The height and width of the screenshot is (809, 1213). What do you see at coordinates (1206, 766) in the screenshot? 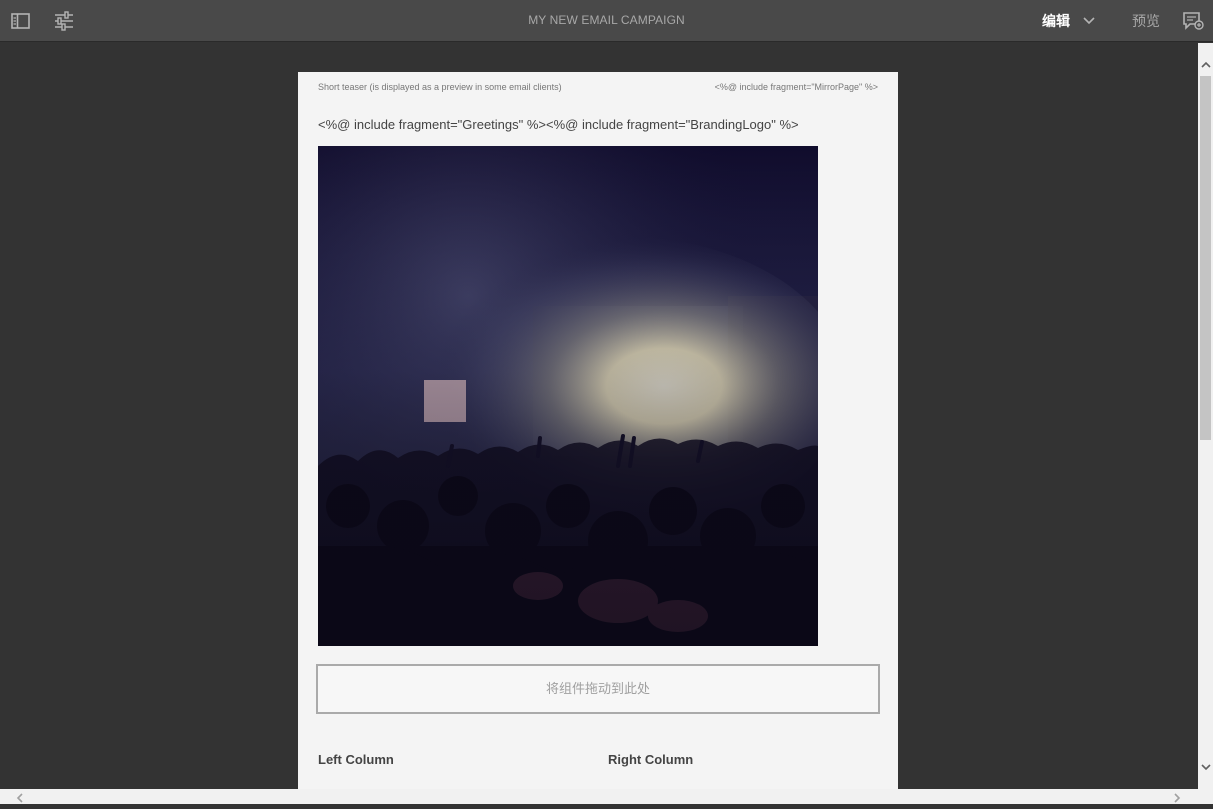
I see `scroll-down-icon` at bounding box center [1206, 766].